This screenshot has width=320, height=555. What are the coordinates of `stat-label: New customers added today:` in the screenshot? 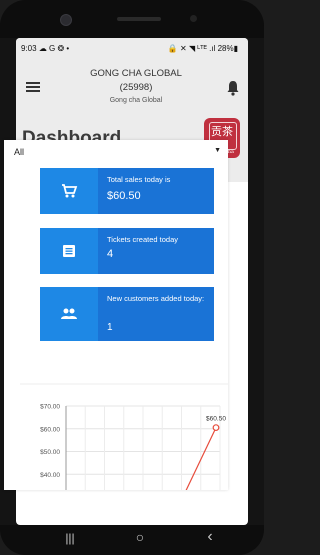 It's located at (156, 298).